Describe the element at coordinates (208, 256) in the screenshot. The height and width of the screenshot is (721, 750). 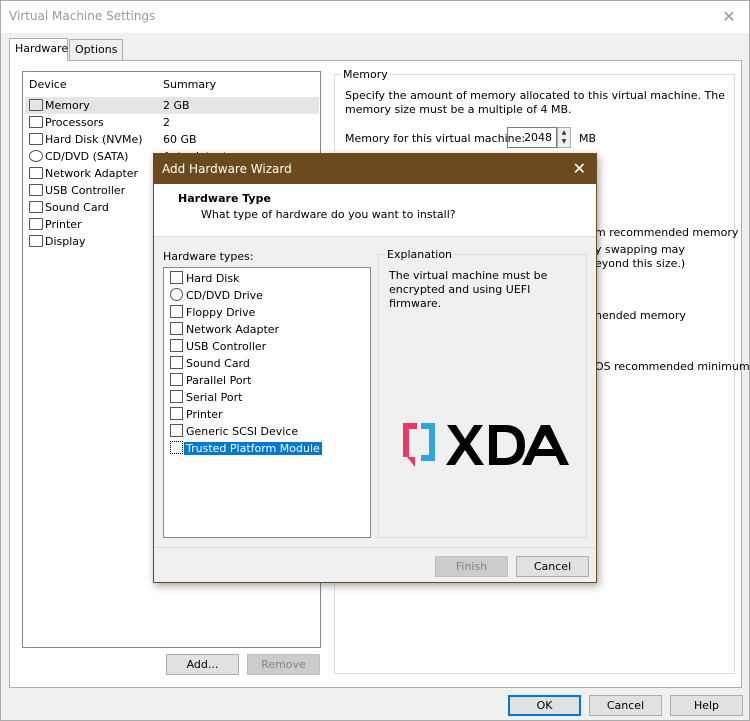
I see `hardware-types-label: Hardware types:` at that location.